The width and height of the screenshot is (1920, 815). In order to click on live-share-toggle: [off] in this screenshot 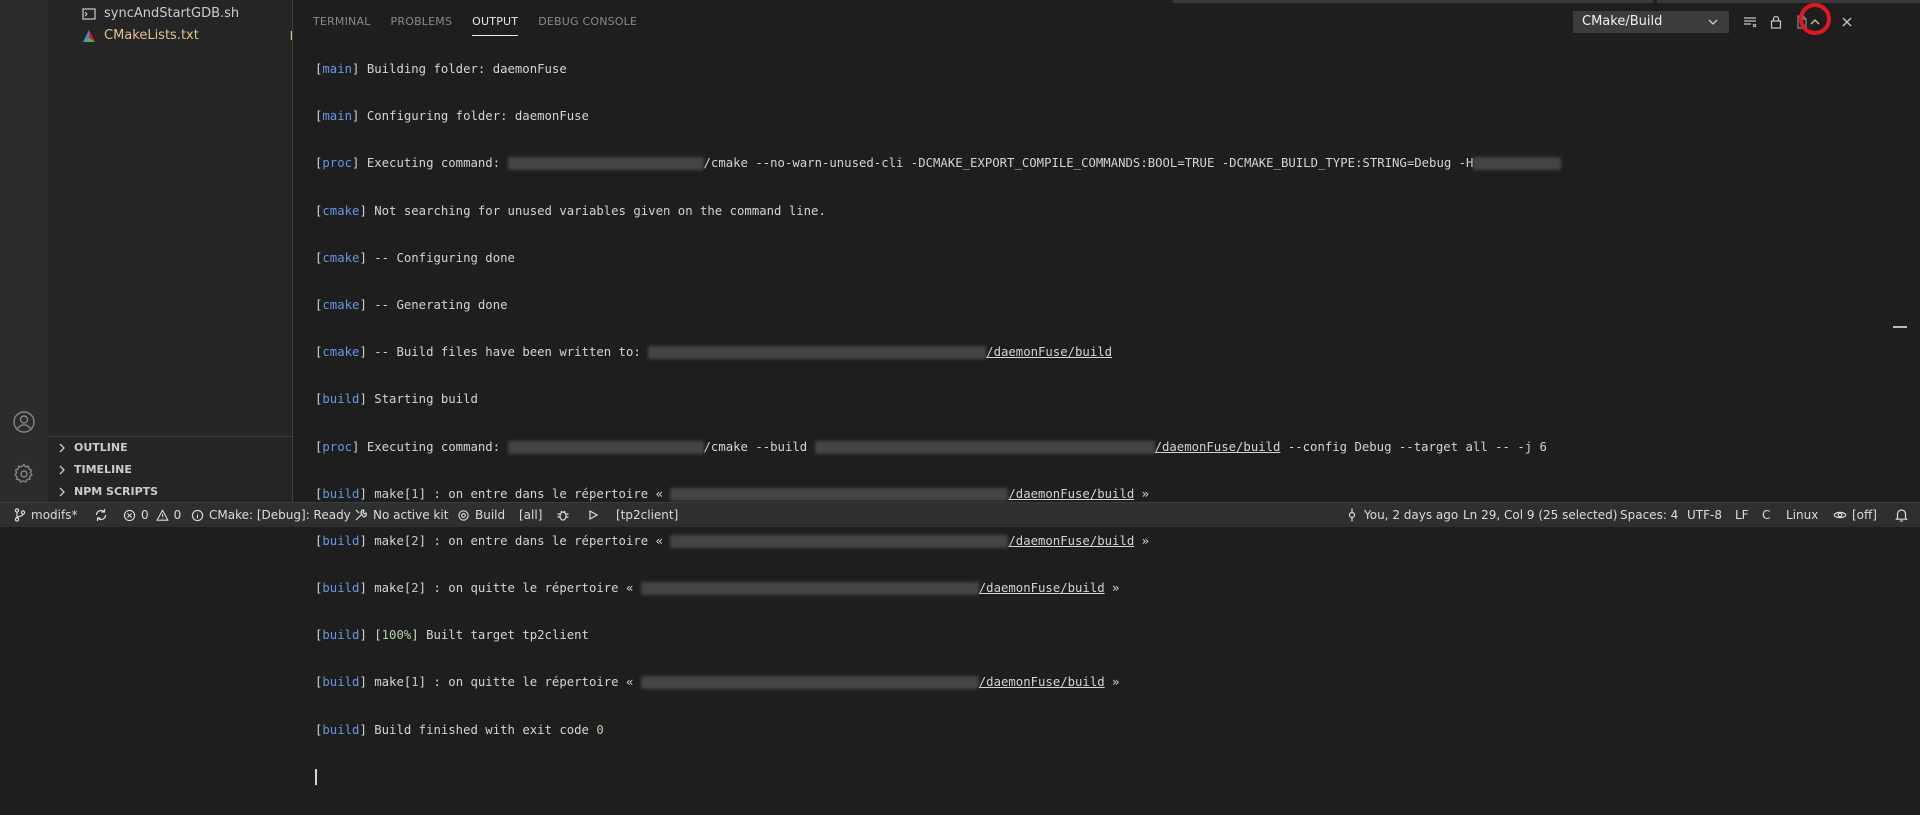, I will do `click(1855, 515)`.